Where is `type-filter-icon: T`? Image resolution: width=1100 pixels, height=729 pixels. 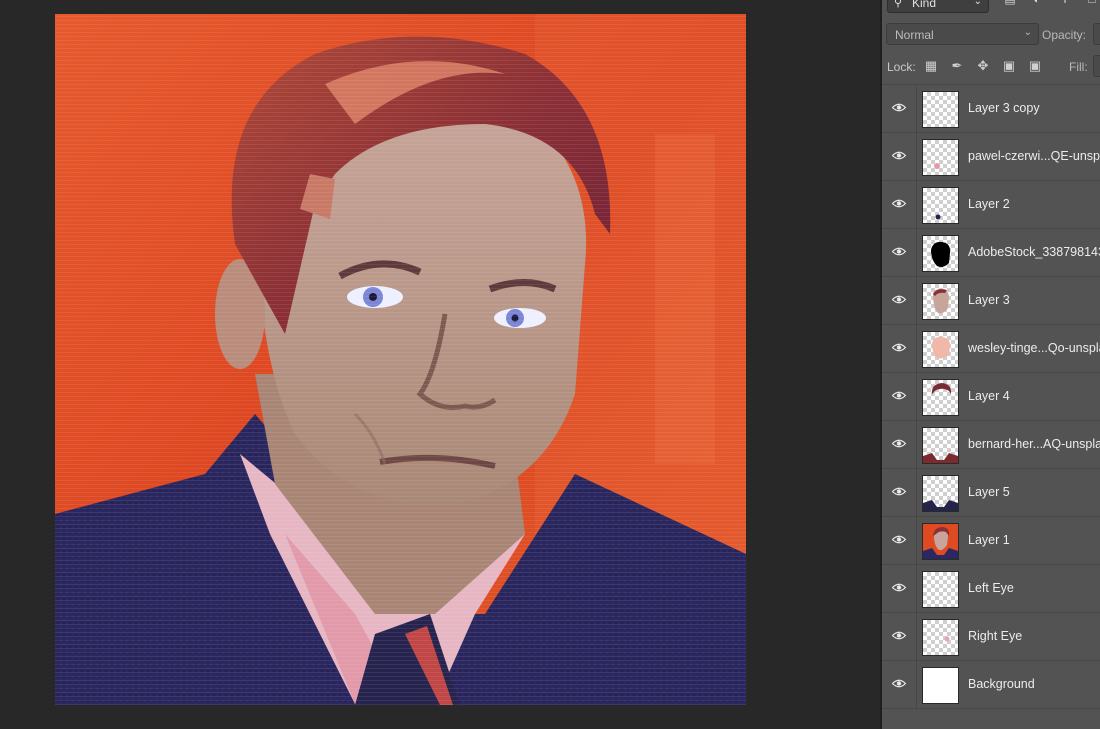 type-filter-icon: T is located at coordinates (1065, 3).